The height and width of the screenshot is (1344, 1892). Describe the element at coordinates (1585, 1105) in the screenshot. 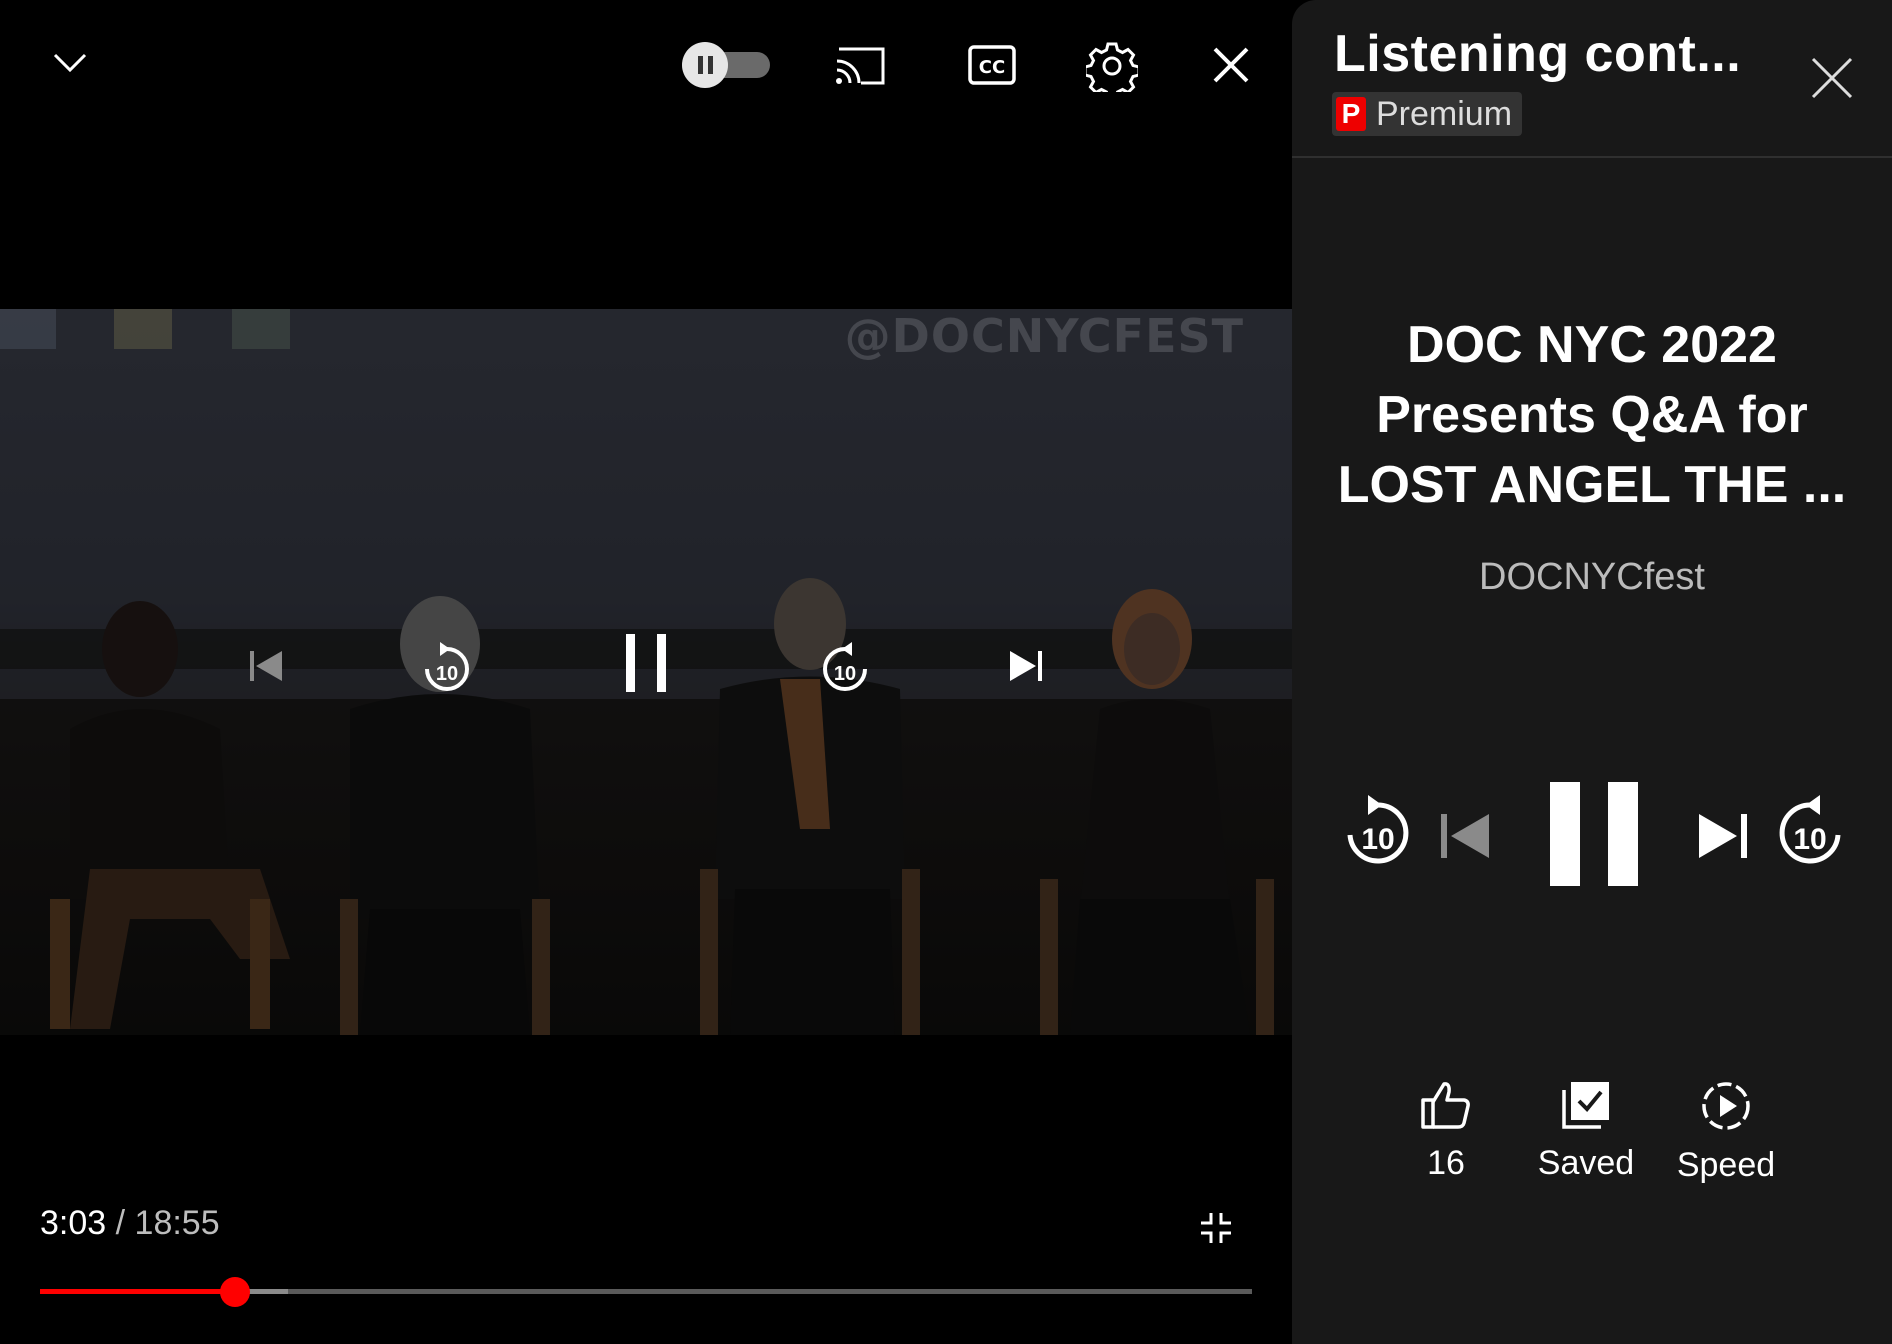

I see `saved-playlist-icon` at that location.